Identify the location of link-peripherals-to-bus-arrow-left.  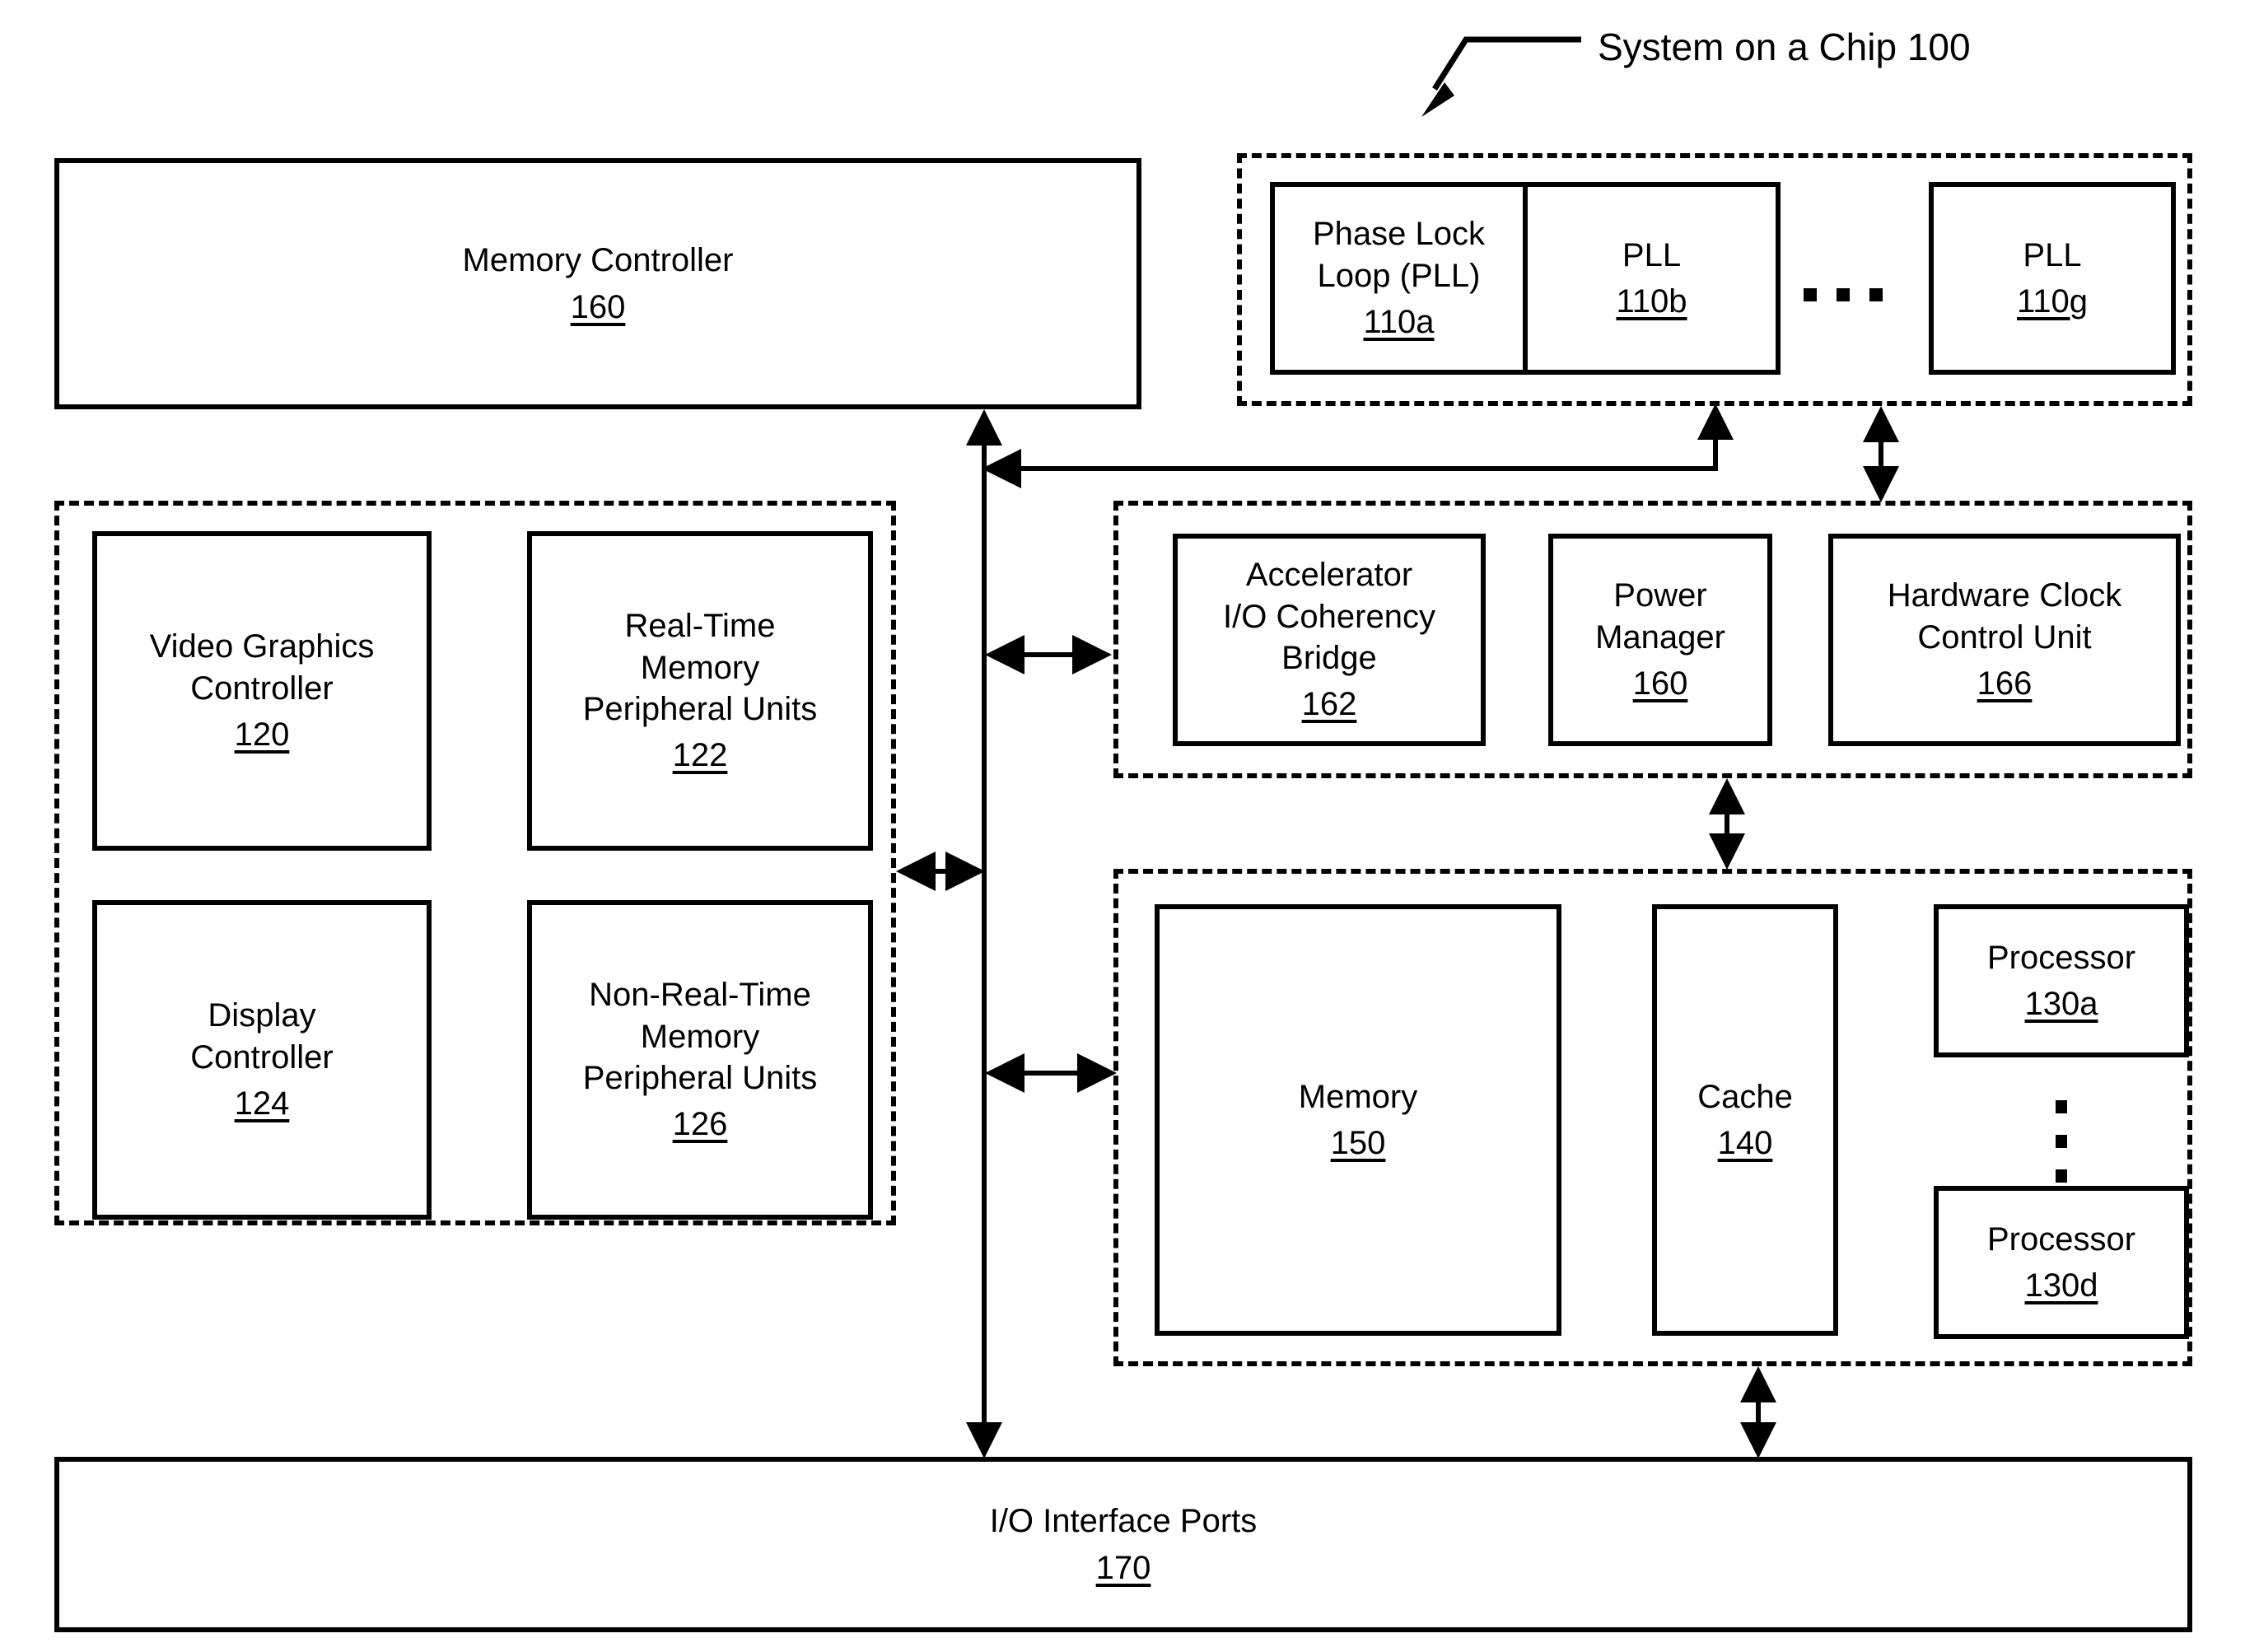
(916, 871).